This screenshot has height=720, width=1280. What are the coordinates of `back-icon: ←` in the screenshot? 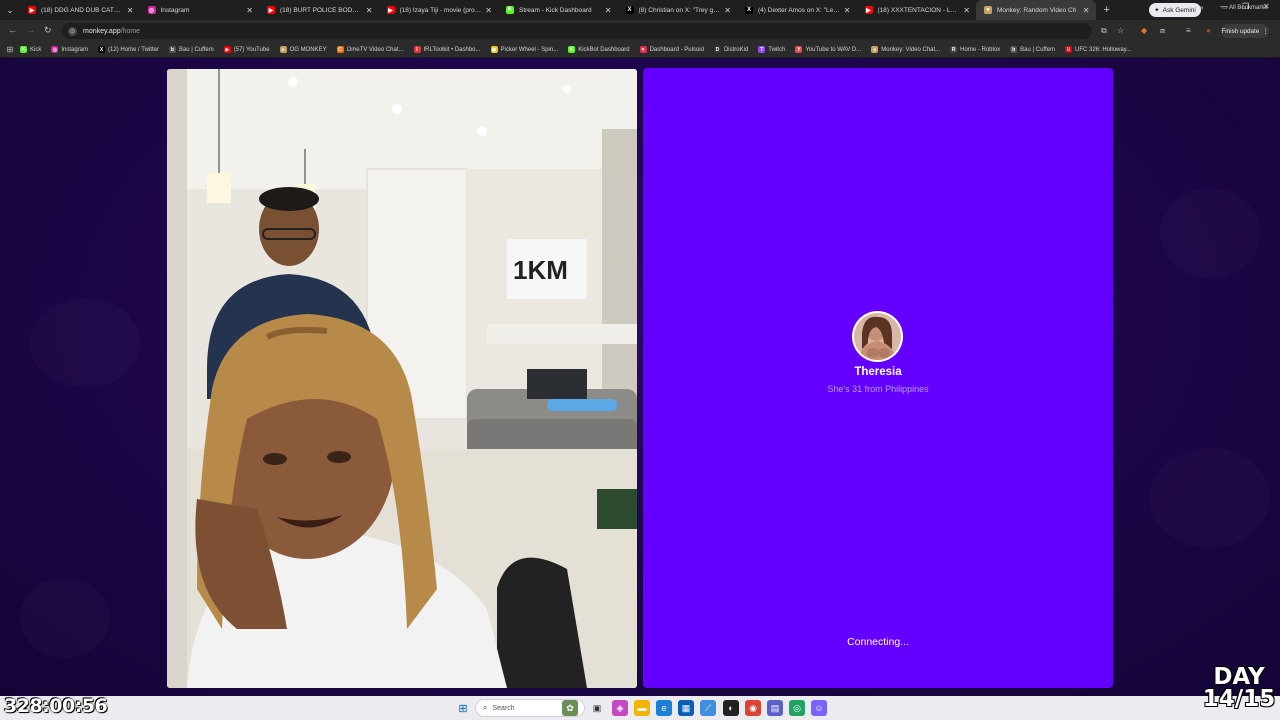 It's located at (12, 30).